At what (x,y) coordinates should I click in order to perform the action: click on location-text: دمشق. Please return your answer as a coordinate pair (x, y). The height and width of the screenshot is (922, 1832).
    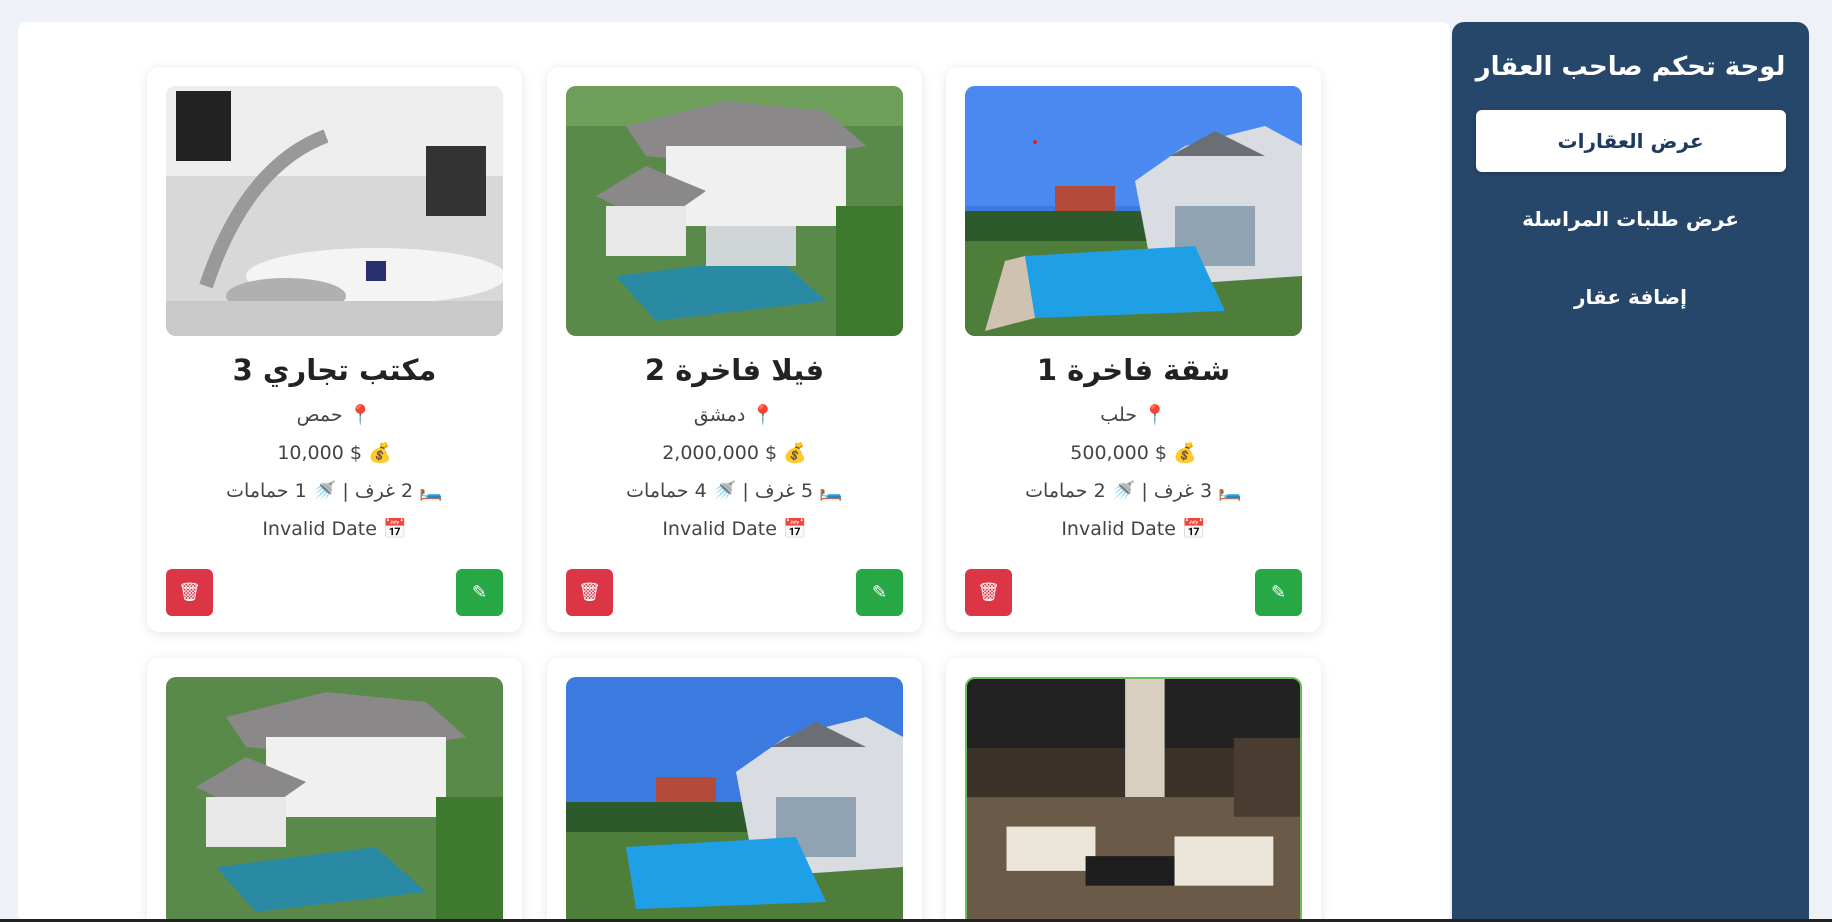
    Looking at the image, I should click on (719, 415).